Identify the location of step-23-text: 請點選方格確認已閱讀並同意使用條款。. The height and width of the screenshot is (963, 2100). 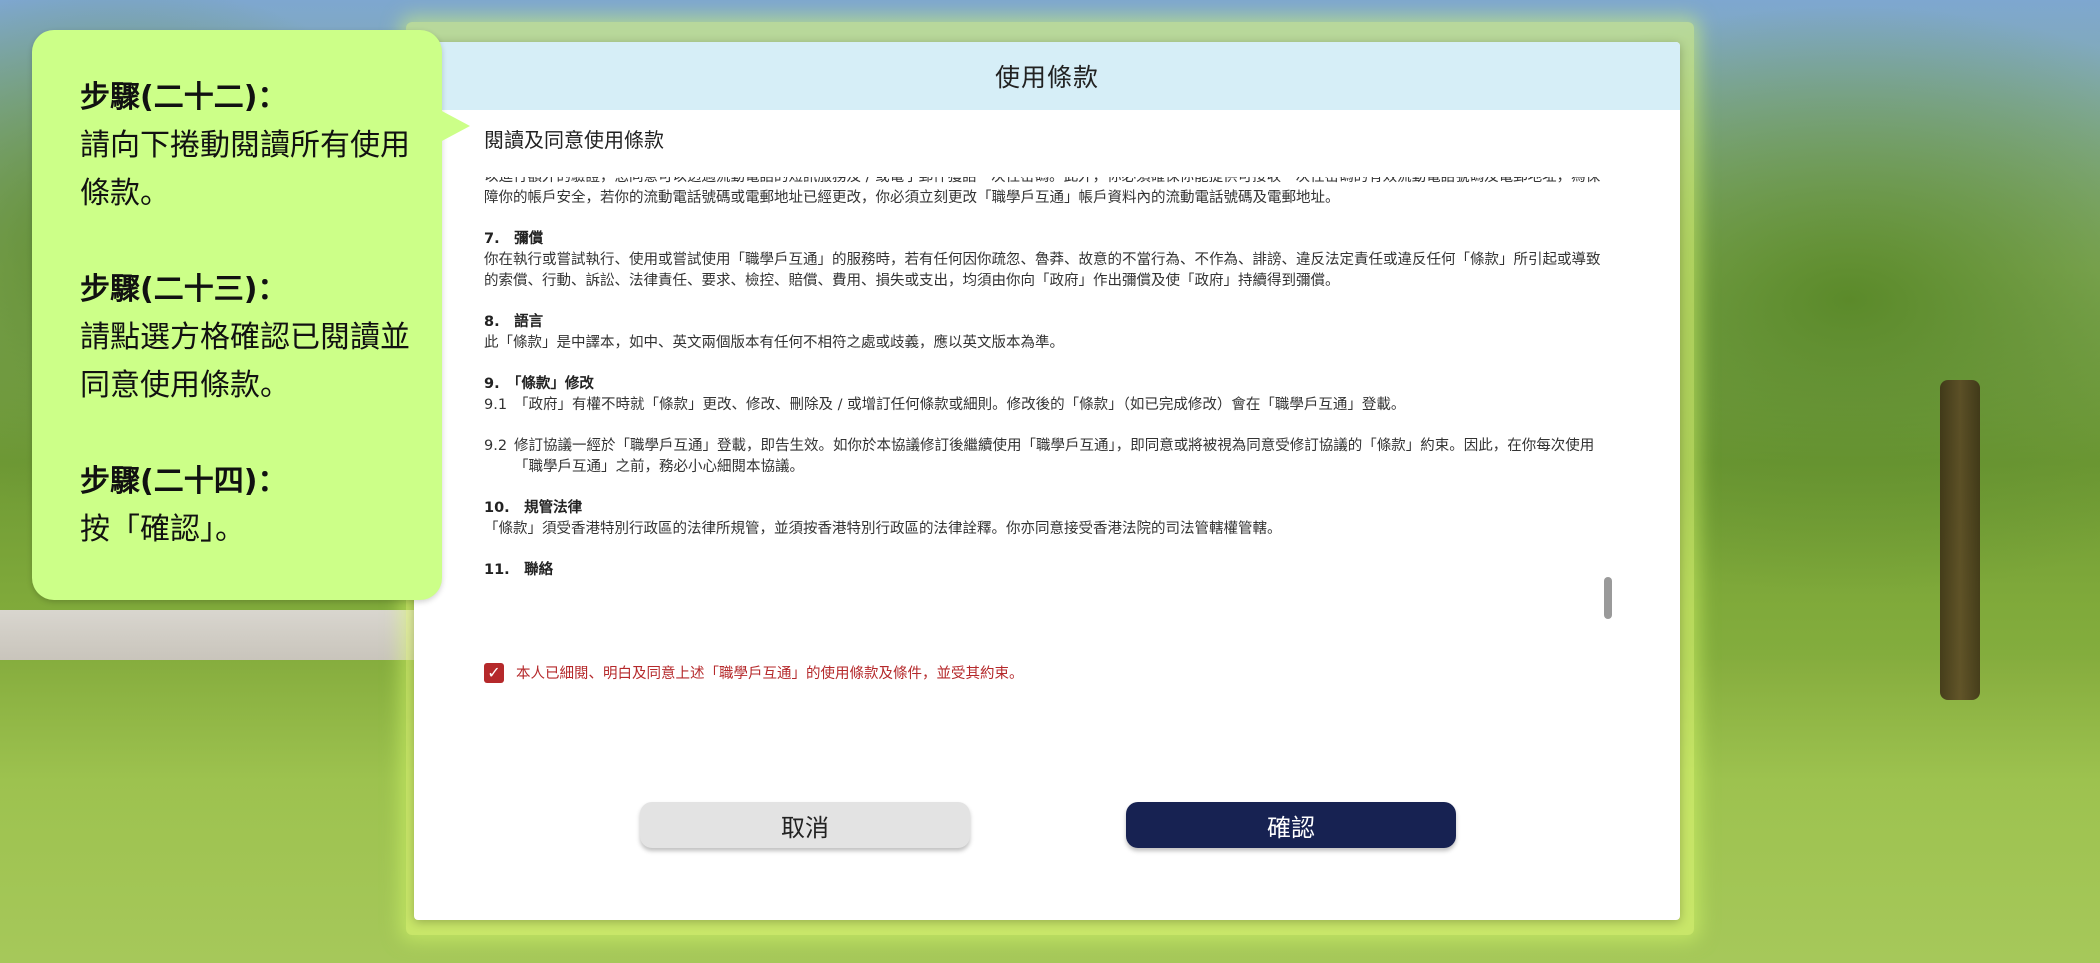
(245, 361).